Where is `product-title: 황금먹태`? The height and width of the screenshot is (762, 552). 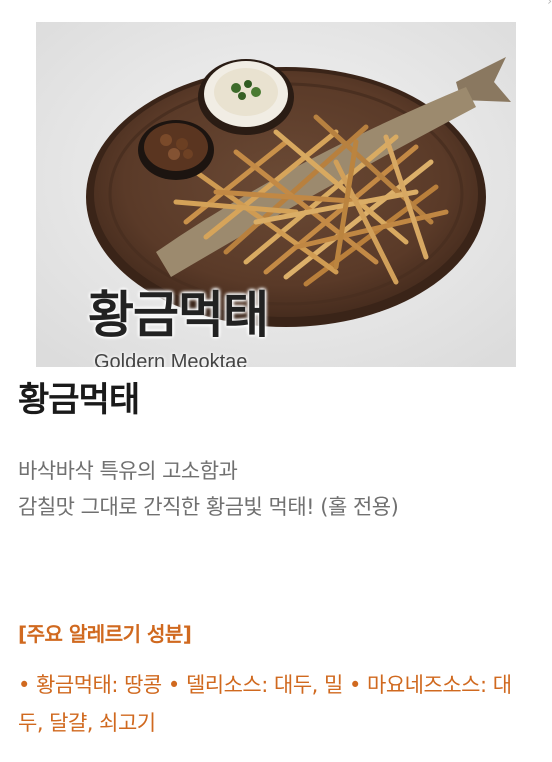
product-title: 황금먹태 is located at coordinates (79, 400).